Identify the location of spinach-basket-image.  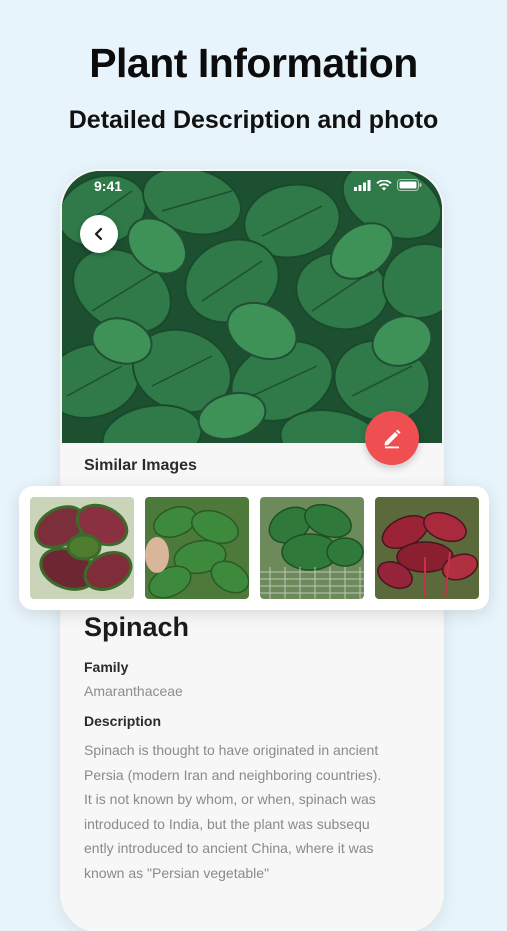
(312, 548).